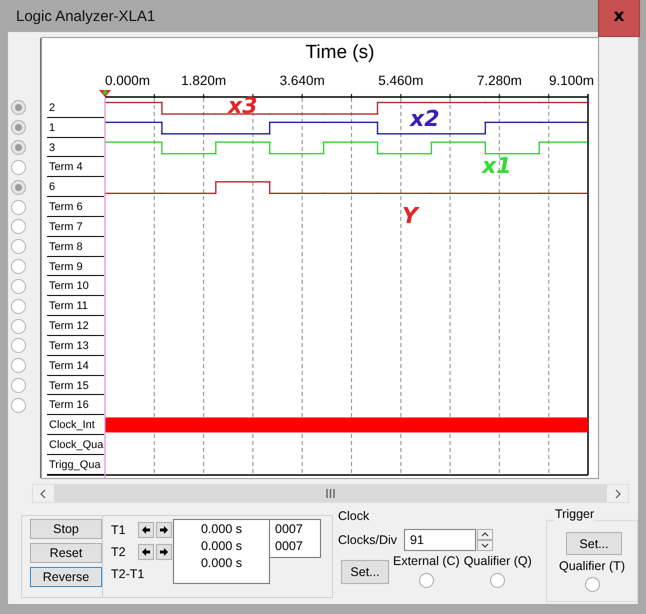  What do you see at coordinates (66, 553) in the screenshot?
I see `control-button: Reset` at bounding box center [66, 553].